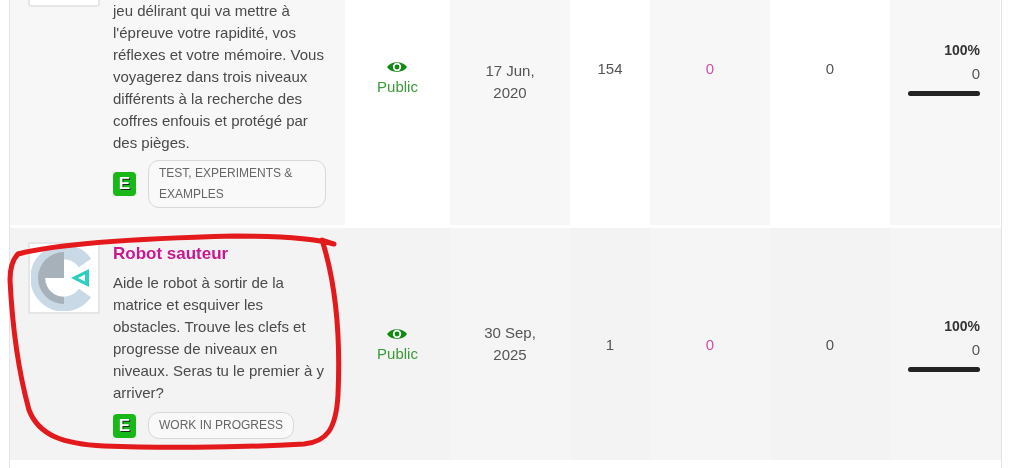 This screenshot has width=1024, height=468. Describe the element at coordinates (610, 344) in the screenshot. I see `count-text: 1` at that location.